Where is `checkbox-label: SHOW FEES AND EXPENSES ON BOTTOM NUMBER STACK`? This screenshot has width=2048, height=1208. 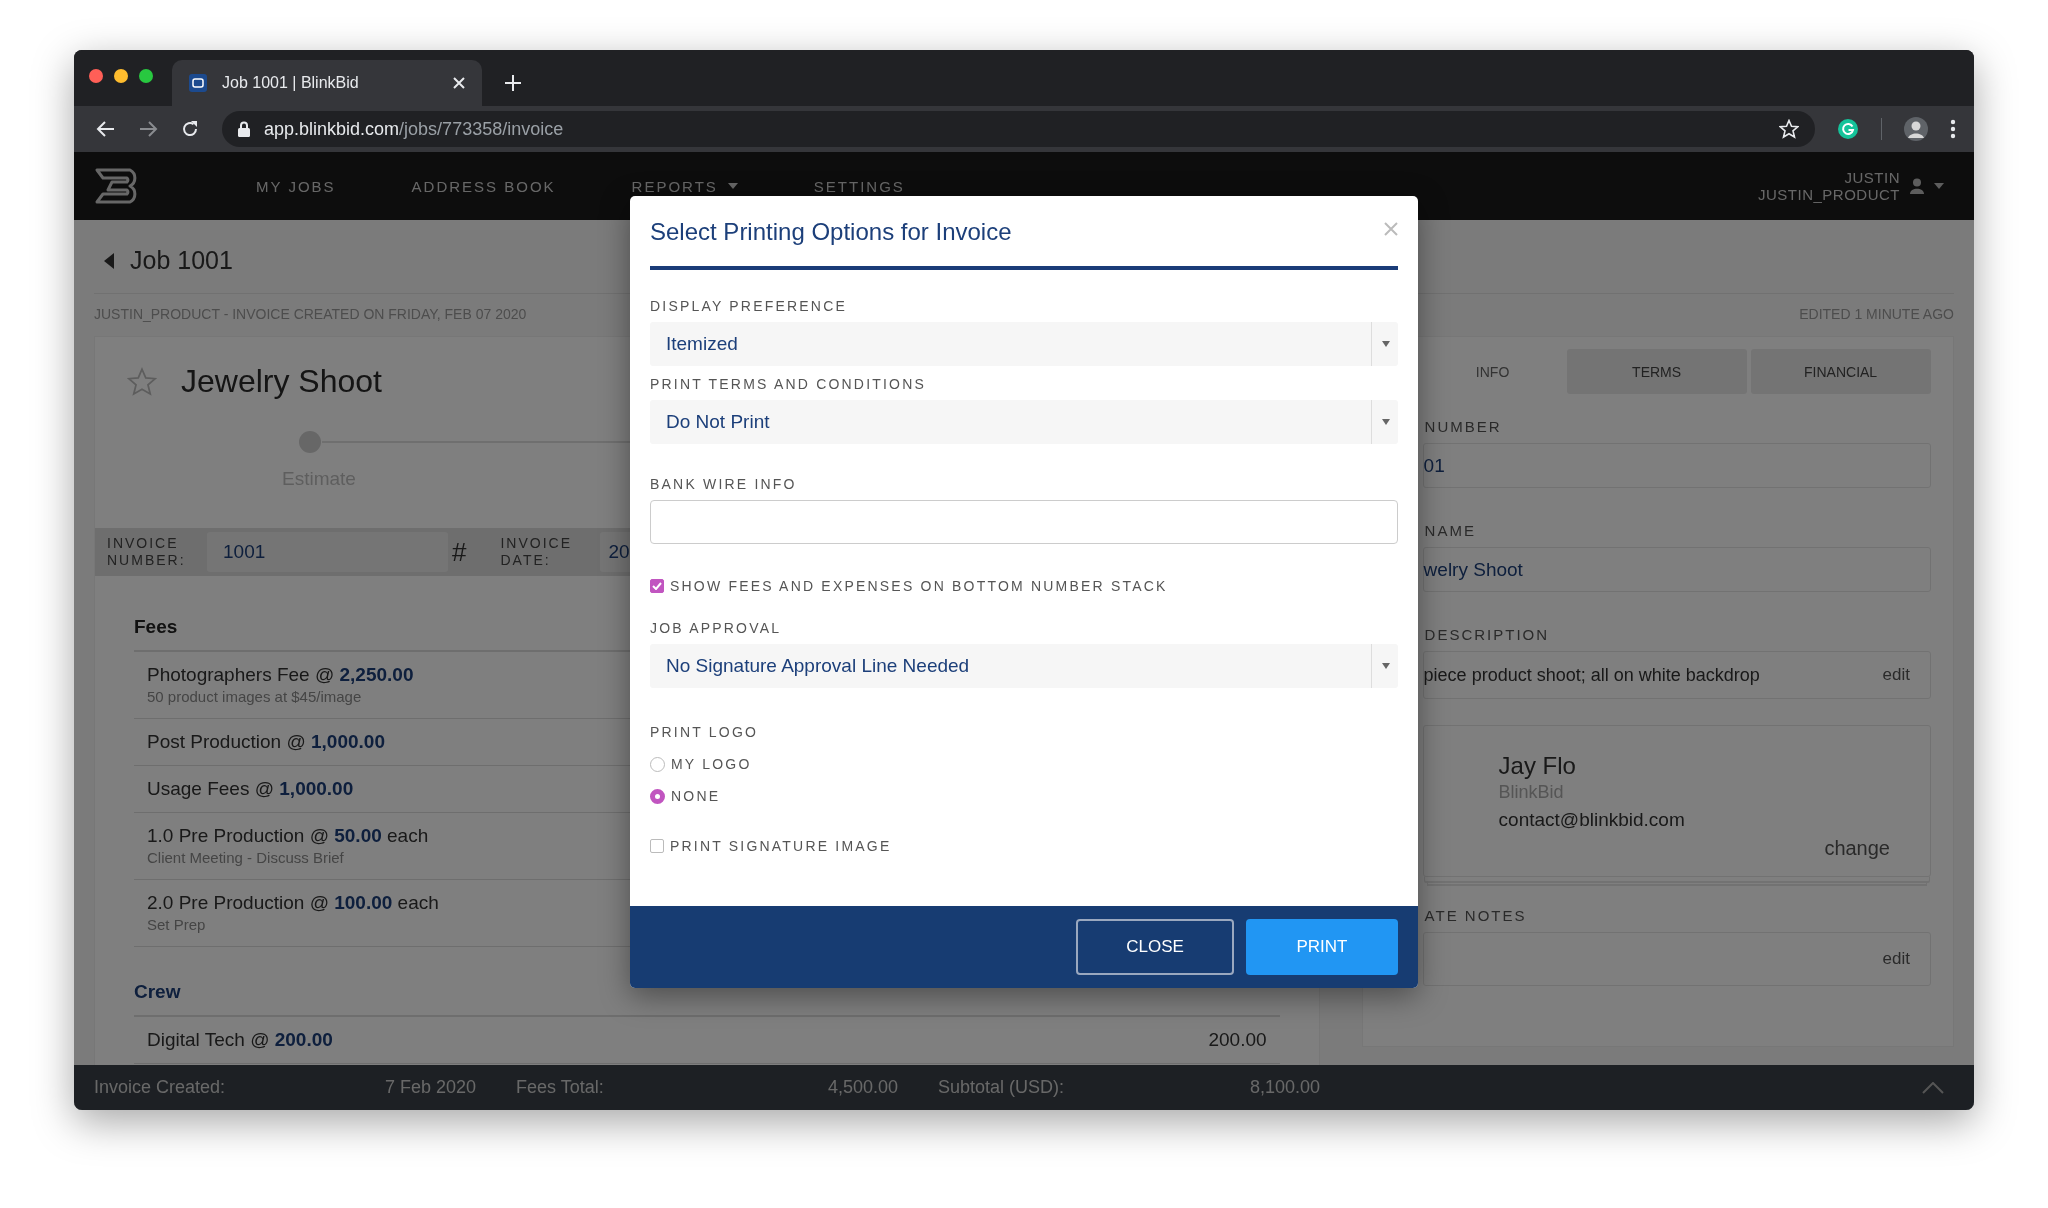
checkbox-label: SHOW FEES AND EXPENSES ON BOTTOM NUMBER STACK is located at coordinates (919, 586).